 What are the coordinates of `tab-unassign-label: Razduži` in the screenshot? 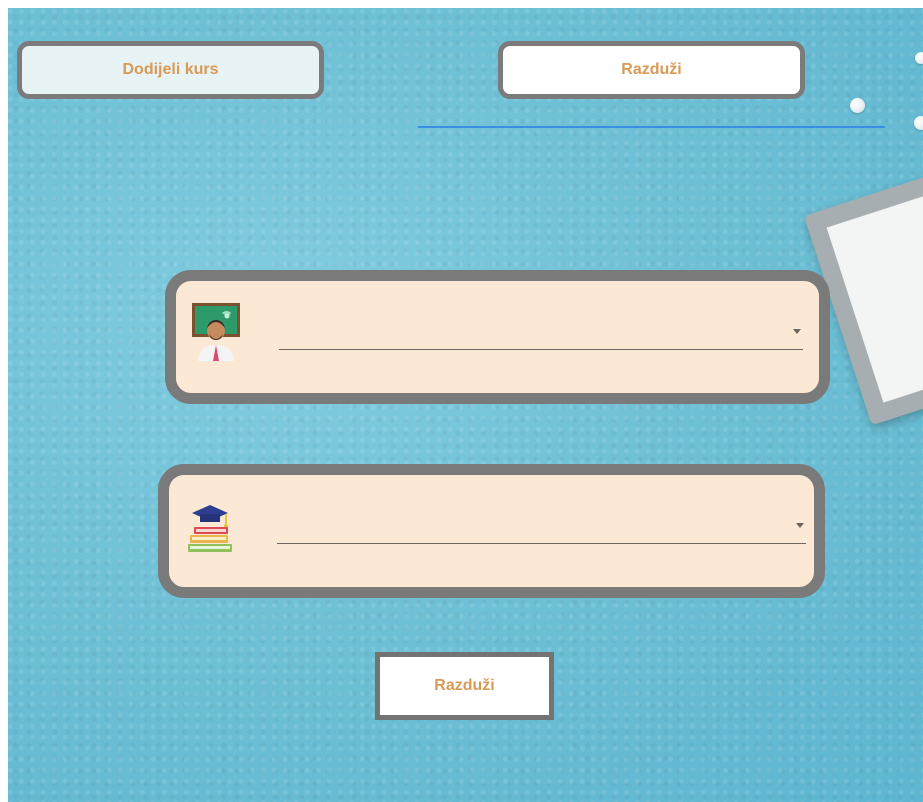 It's located at (651, 69).